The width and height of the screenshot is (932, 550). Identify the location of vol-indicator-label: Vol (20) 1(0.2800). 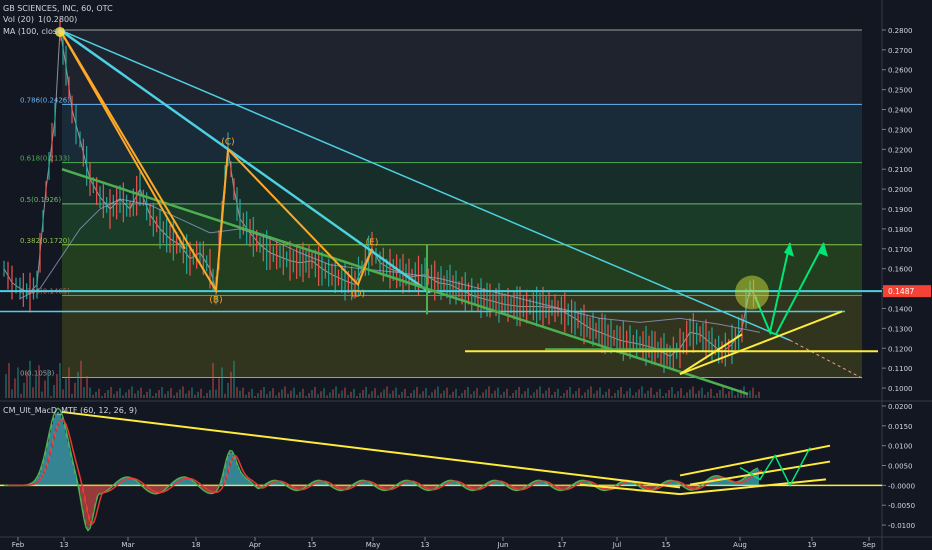
(42, 19).